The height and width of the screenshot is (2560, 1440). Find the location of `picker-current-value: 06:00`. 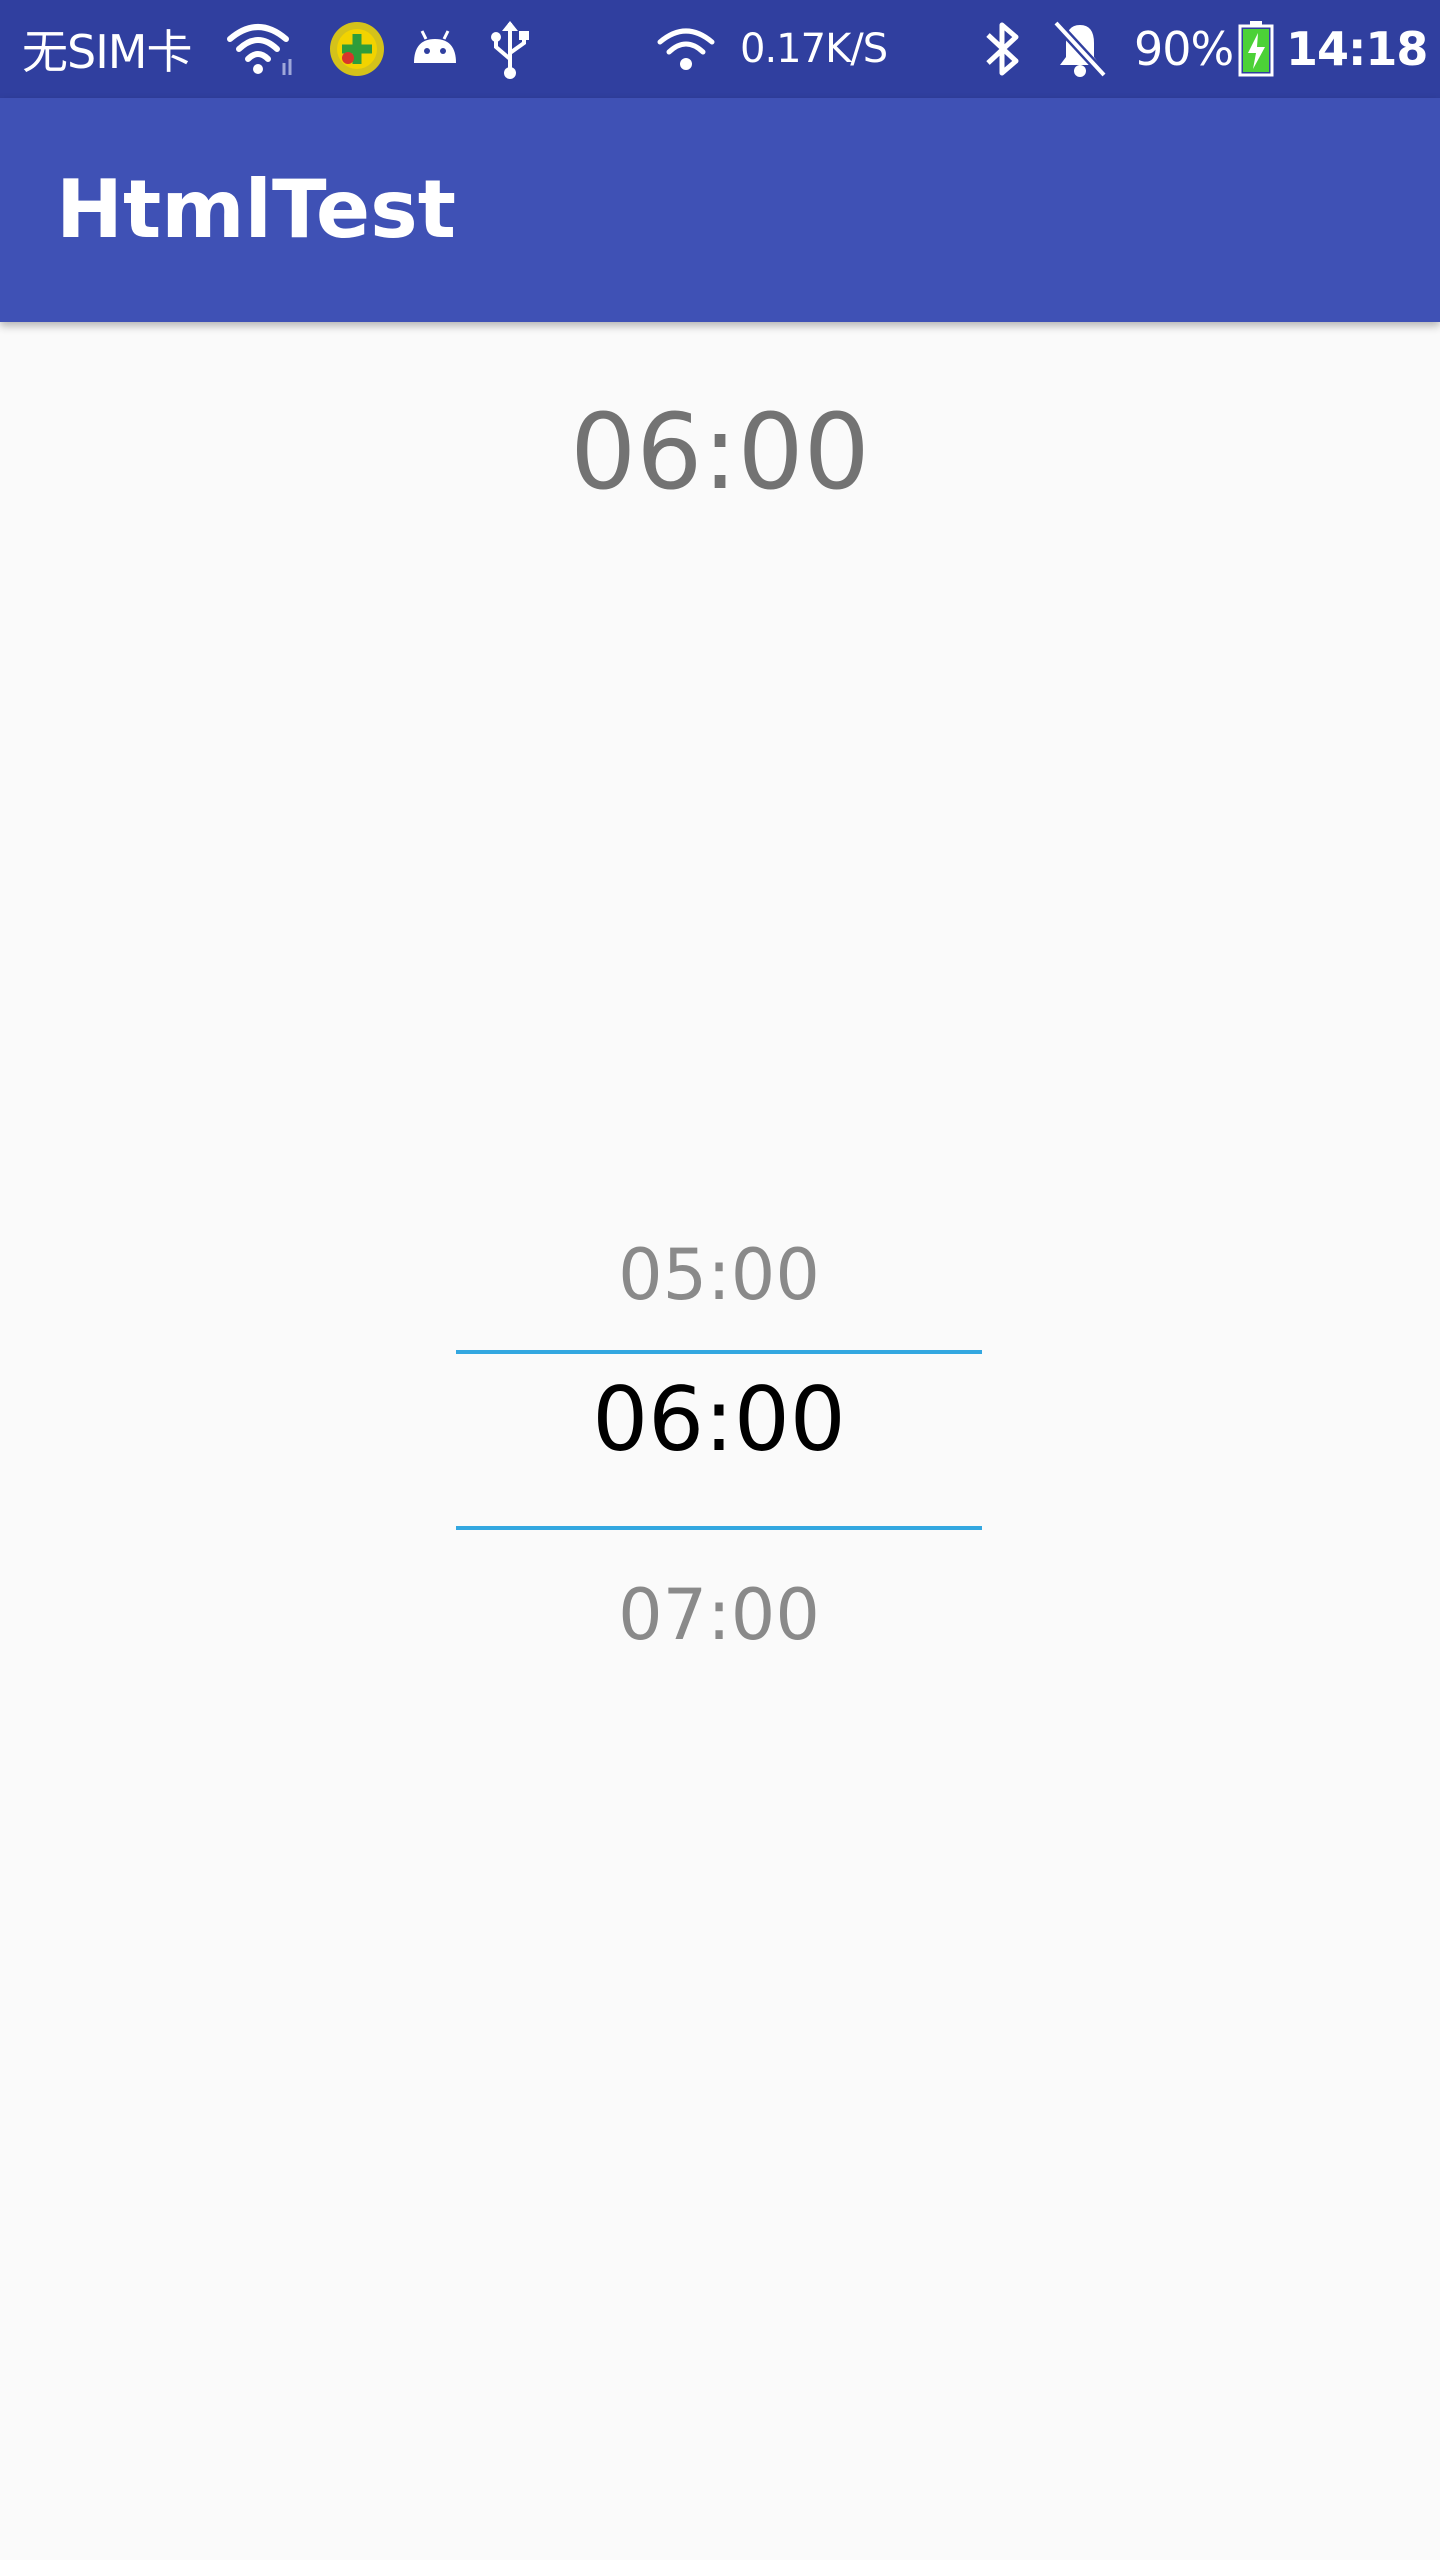

picker-current-value: 06:00 is located at coordinates (719, 1420).